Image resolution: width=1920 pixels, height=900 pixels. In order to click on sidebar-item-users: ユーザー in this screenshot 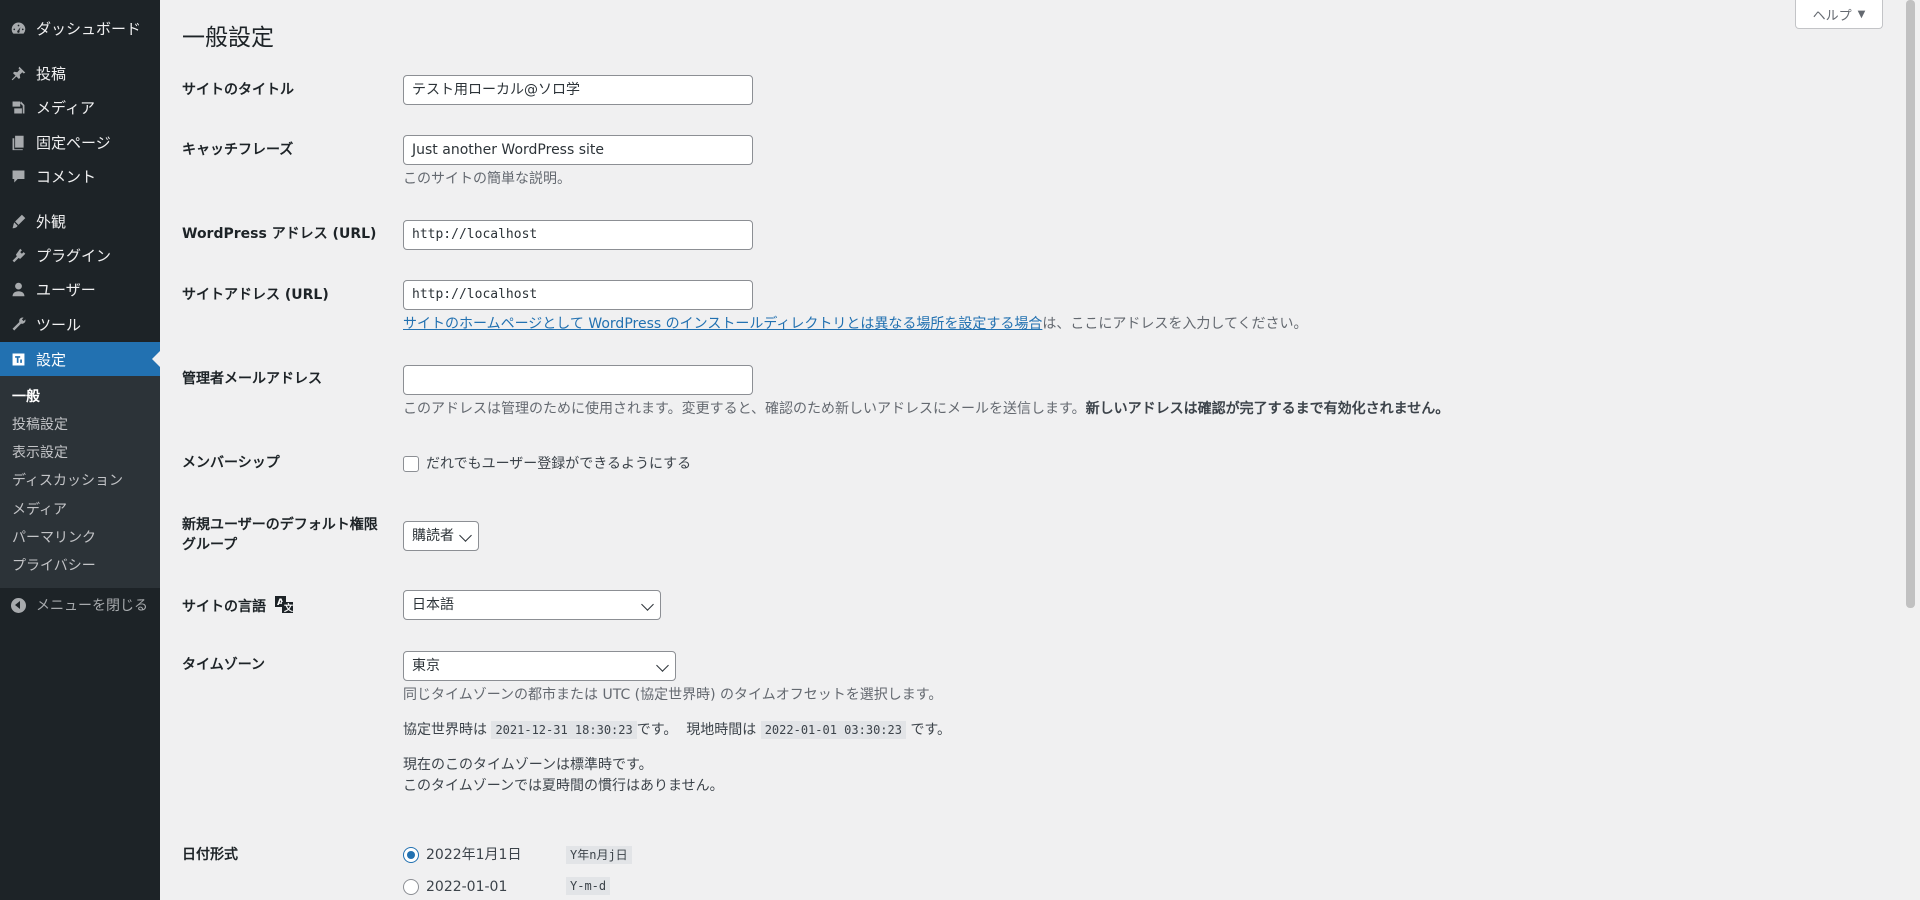, I will do `click(80, 289)`.